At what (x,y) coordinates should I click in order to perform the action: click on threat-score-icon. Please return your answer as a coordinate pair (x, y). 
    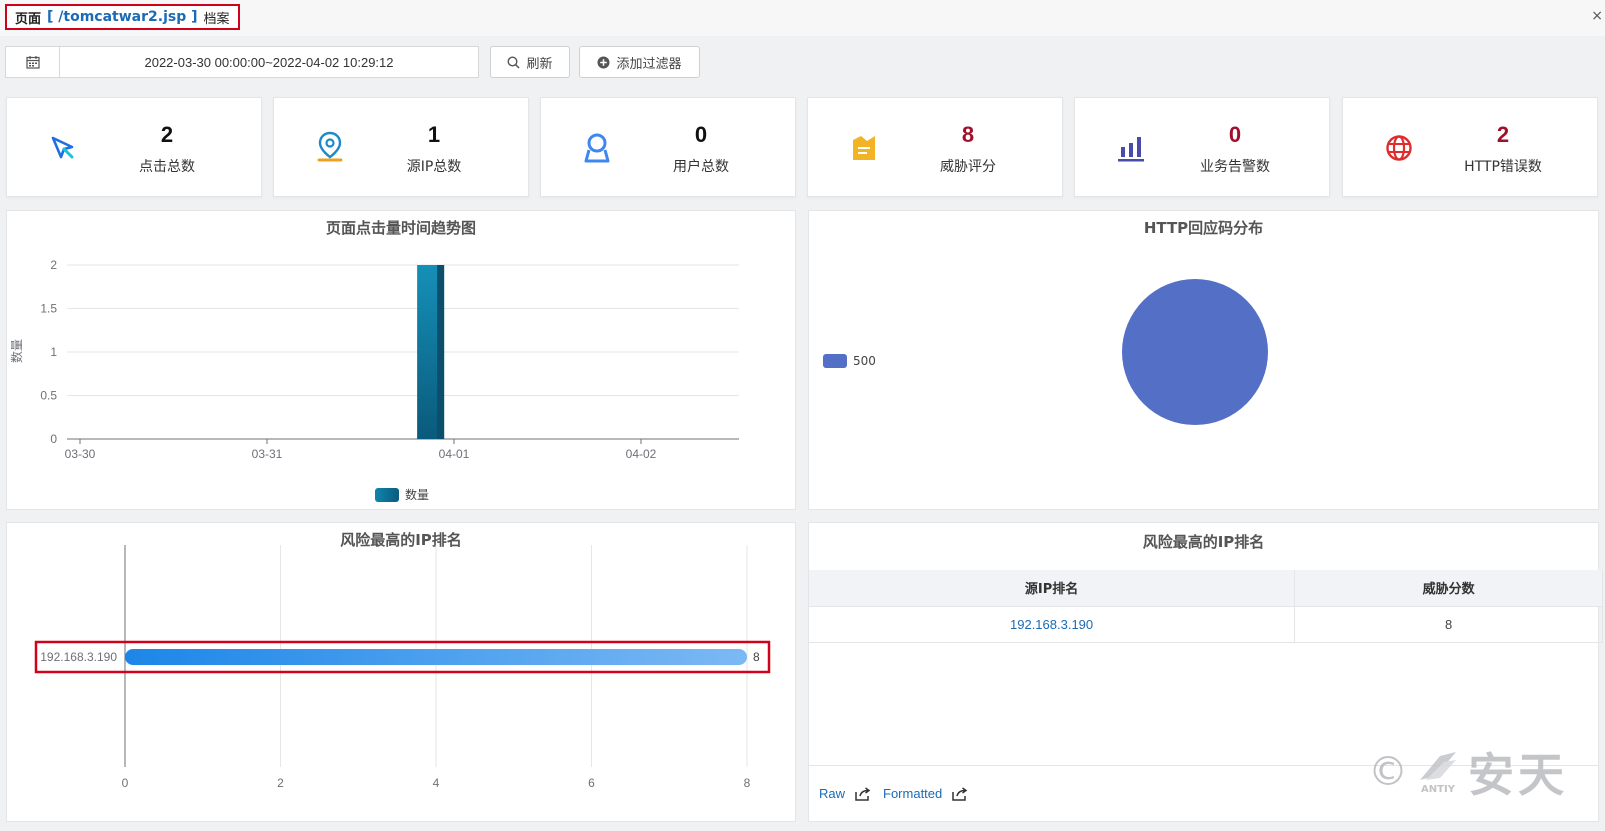
    Looking at the image, I should click on (864, 148).